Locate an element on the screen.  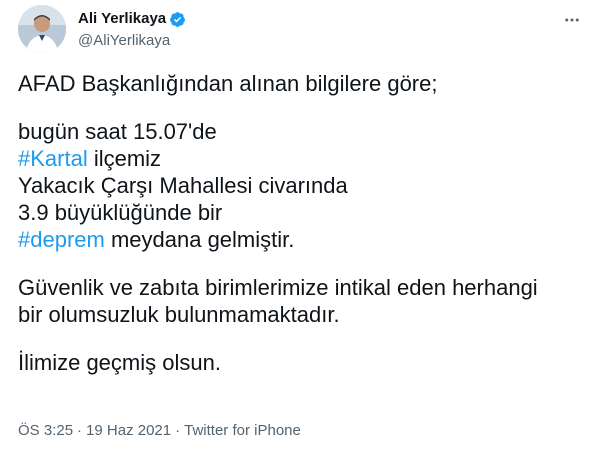
tweet-line: #Kartal ilçemiz is located at coordinates (301, 158).